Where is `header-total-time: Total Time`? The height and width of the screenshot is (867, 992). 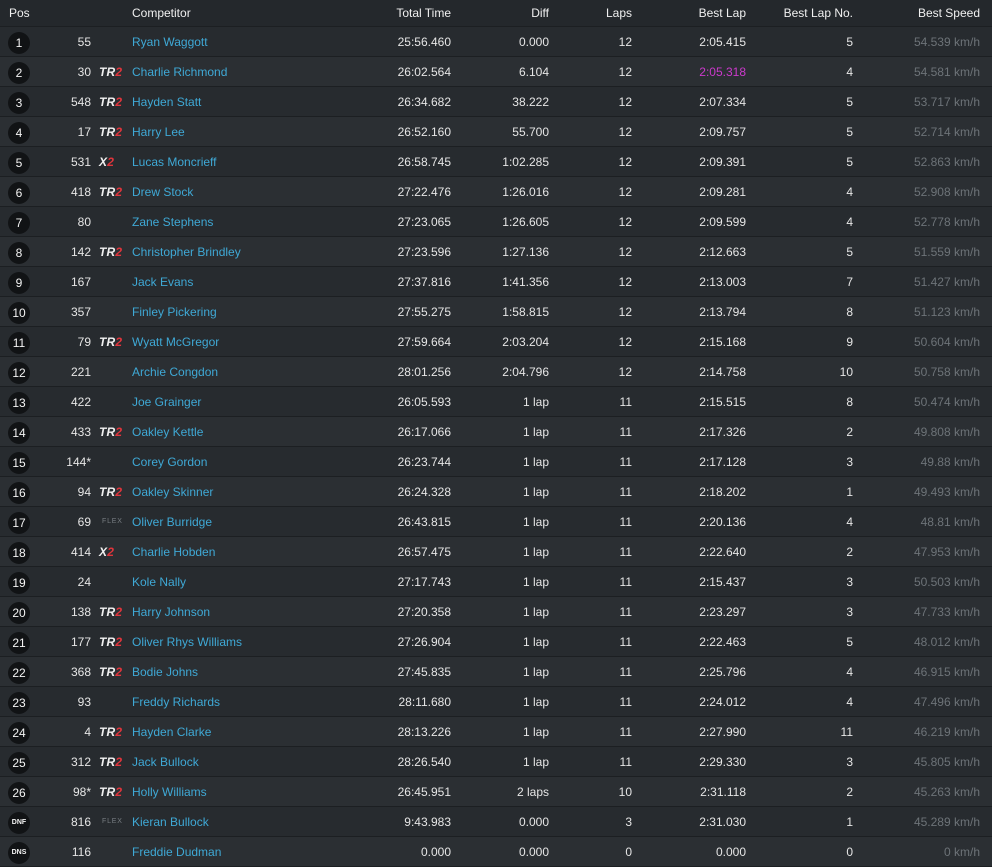
header-total-time: Total Time is located at coordinates (405, 13).